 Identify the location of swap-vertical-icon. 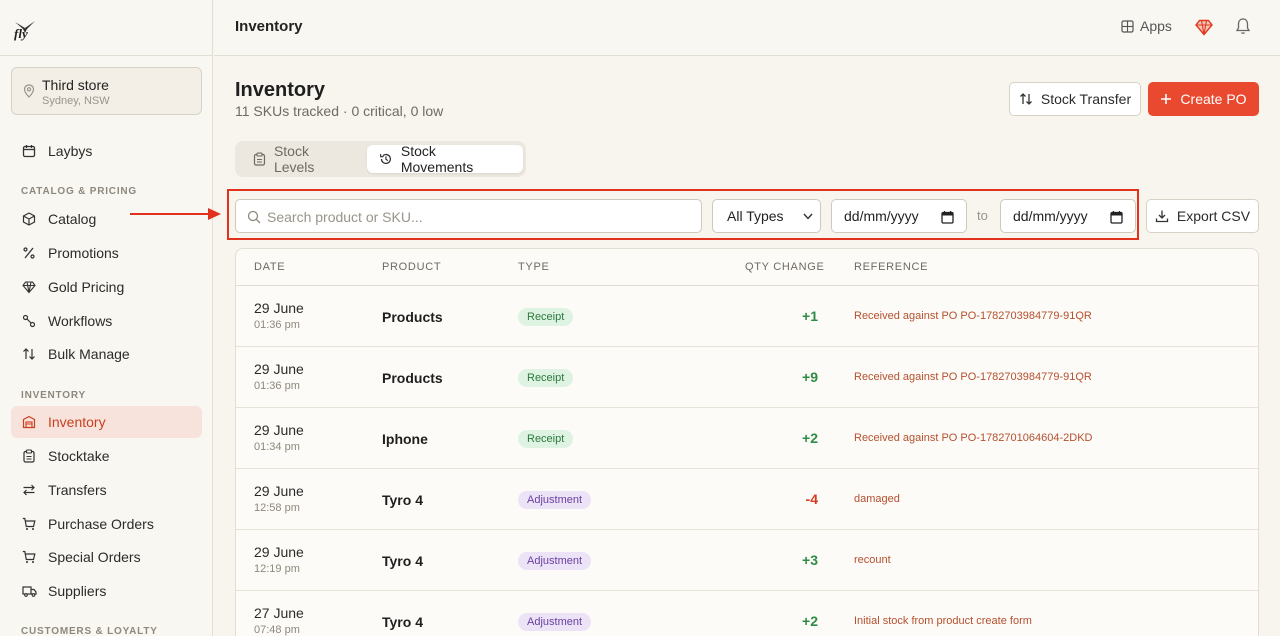
(1025, 99).